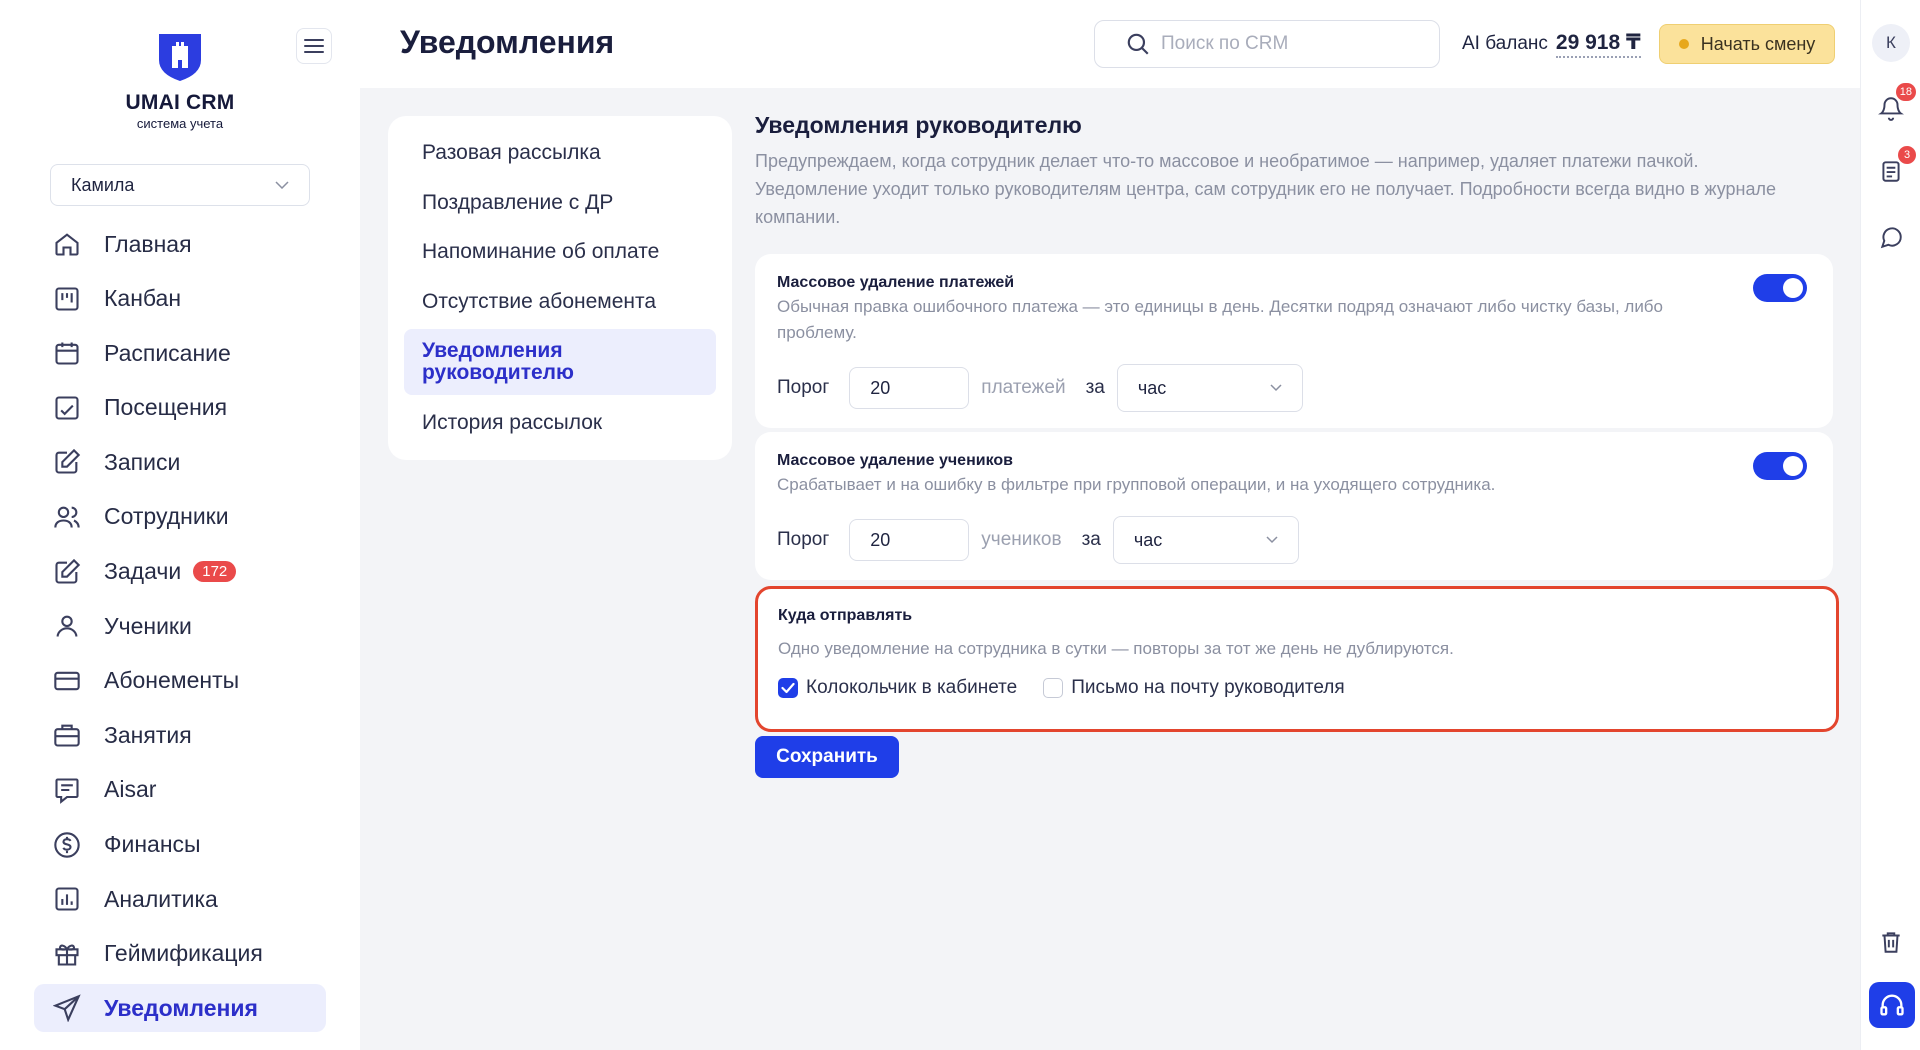 The height and width of the screenshot is (1050, 1920). I want to click on nav-item-home: Главная, so click(180, 244).